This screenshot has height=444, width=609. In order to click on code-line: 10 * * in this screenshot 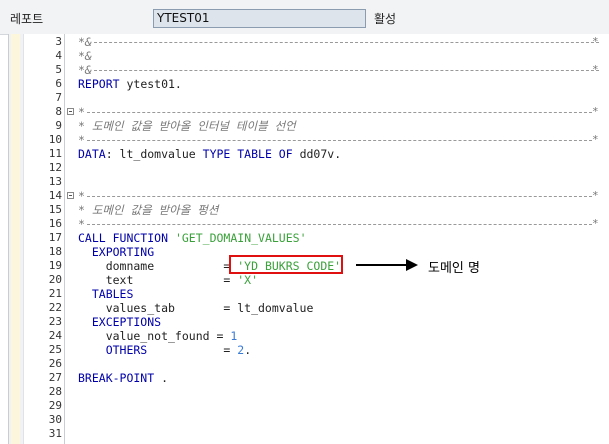, I will do `click(309, 140)`.